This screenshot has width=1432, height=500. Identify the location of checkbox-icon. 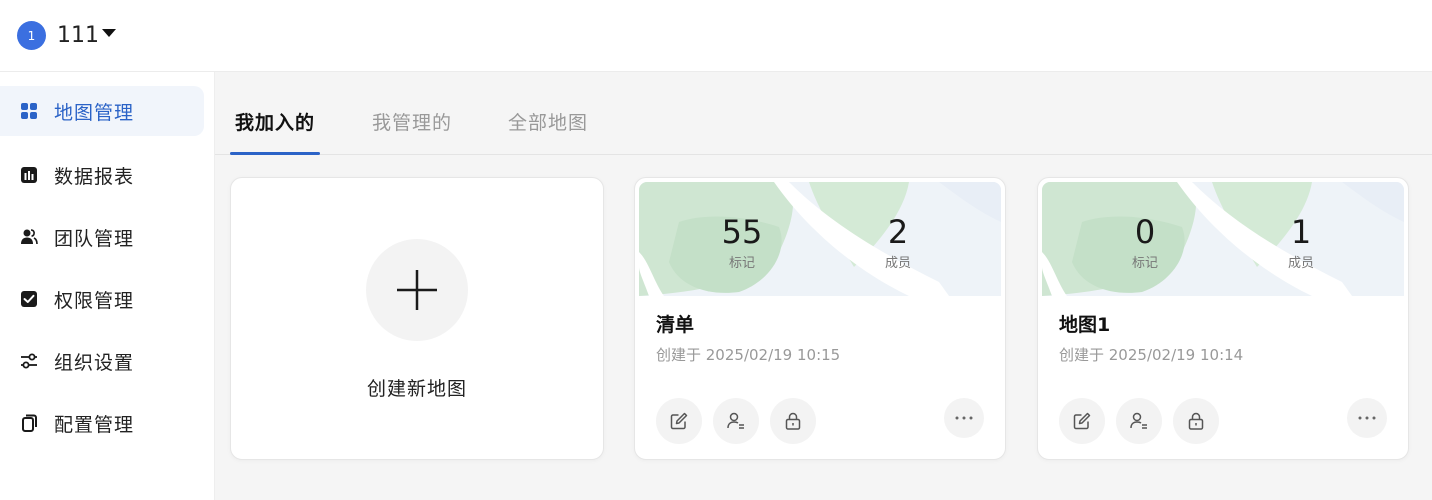
(29, 299).